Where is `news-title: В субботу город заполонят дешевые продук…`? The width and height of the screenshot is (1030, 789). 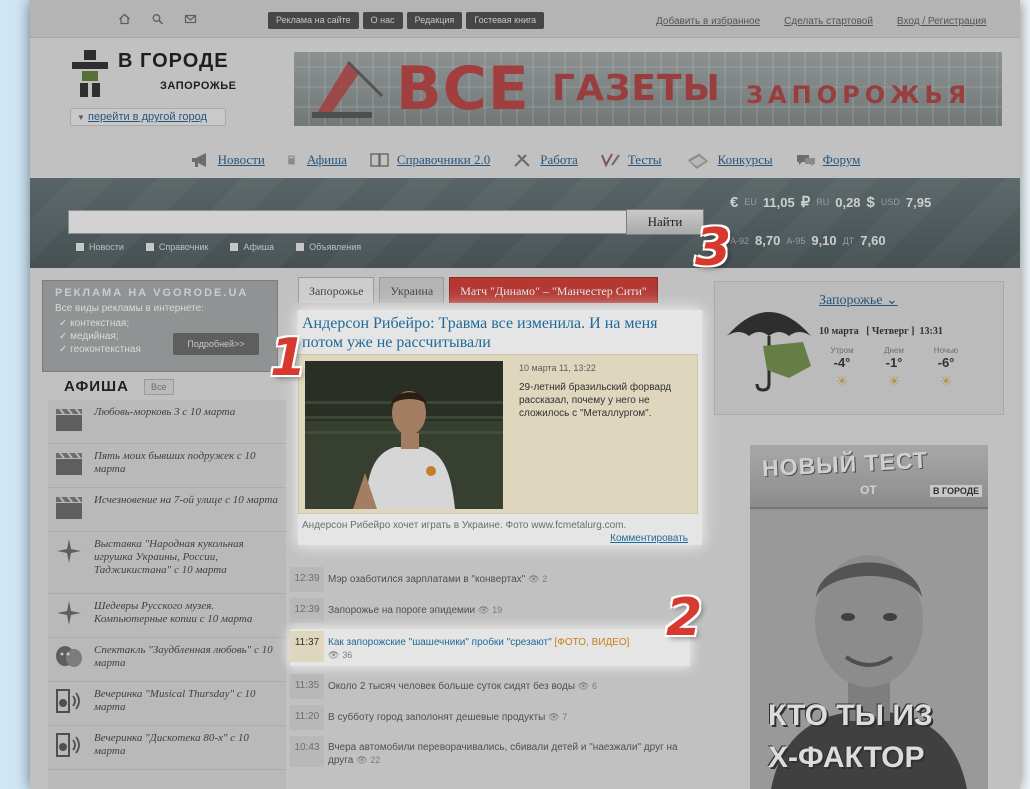
news-title: В субботу город заполонят дешевые продук… is located at coordinates (436, 717).